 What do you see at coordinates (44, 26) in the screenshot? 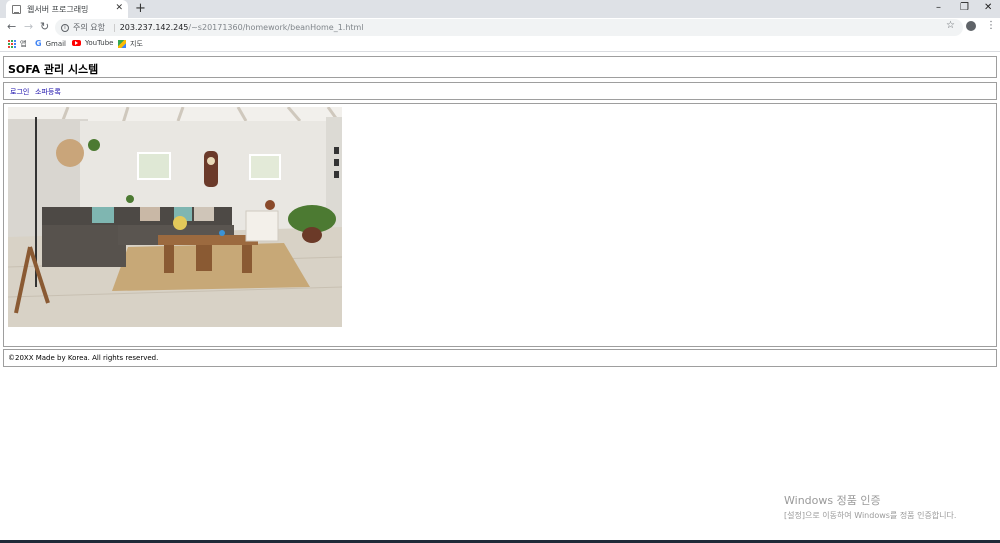
I see `reload-icon: ↻` at bounding box center [44, 26].